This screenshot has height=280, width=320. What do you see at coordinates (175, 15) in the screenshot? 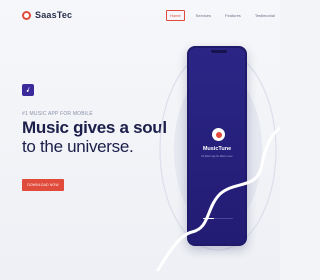
I see `nav-item-home: Home` at bounding box center [175, 15].